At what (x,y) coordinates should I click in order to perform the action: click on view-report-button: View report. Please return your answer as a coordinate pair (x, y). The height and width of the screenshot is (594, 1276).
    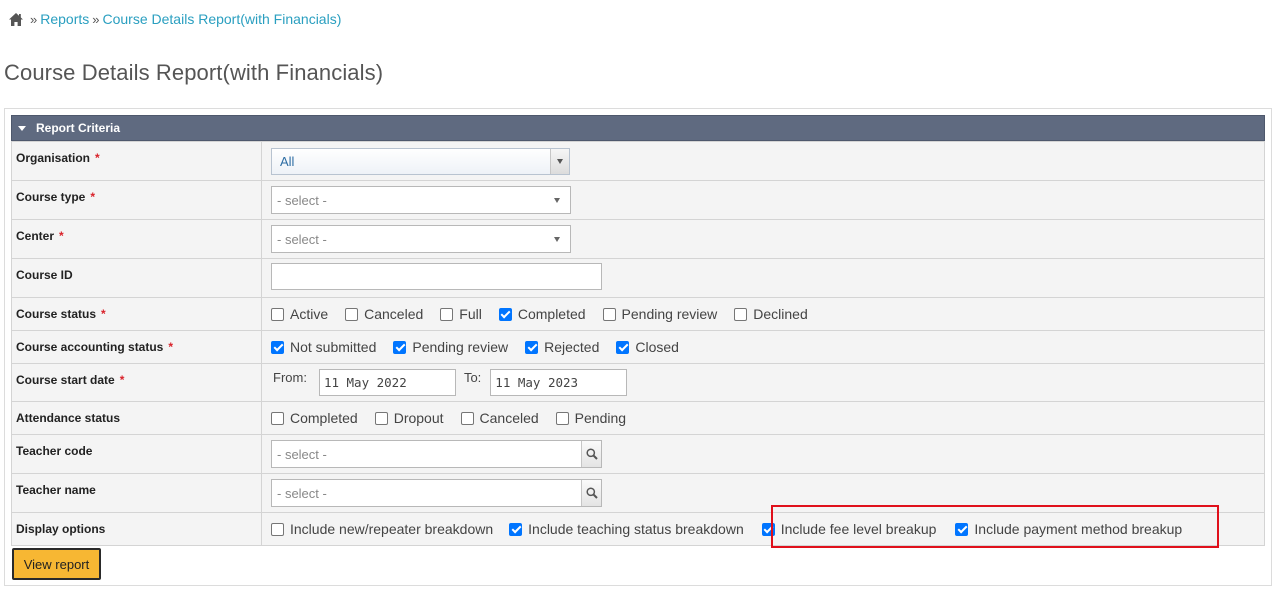
    Looking at the image, I should click on (56, 564).